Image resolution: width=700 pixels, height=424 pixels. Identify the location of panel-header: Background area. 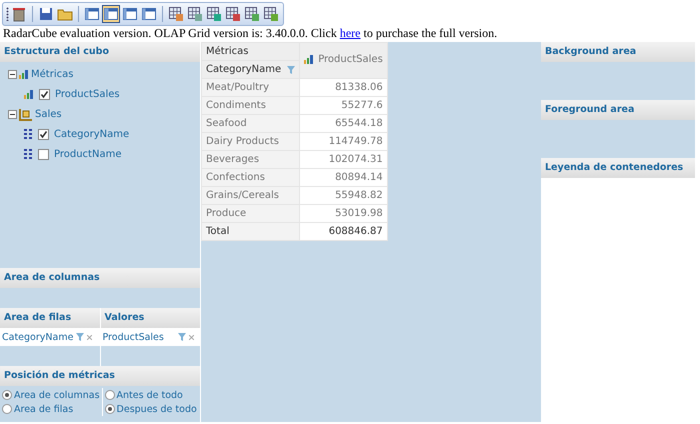
(618, 52).